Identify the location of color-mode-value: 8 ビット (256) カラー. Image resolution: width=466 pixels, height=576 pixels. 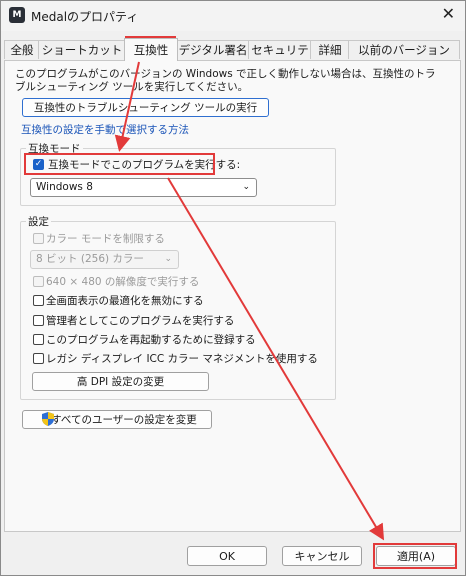
(90, 259).